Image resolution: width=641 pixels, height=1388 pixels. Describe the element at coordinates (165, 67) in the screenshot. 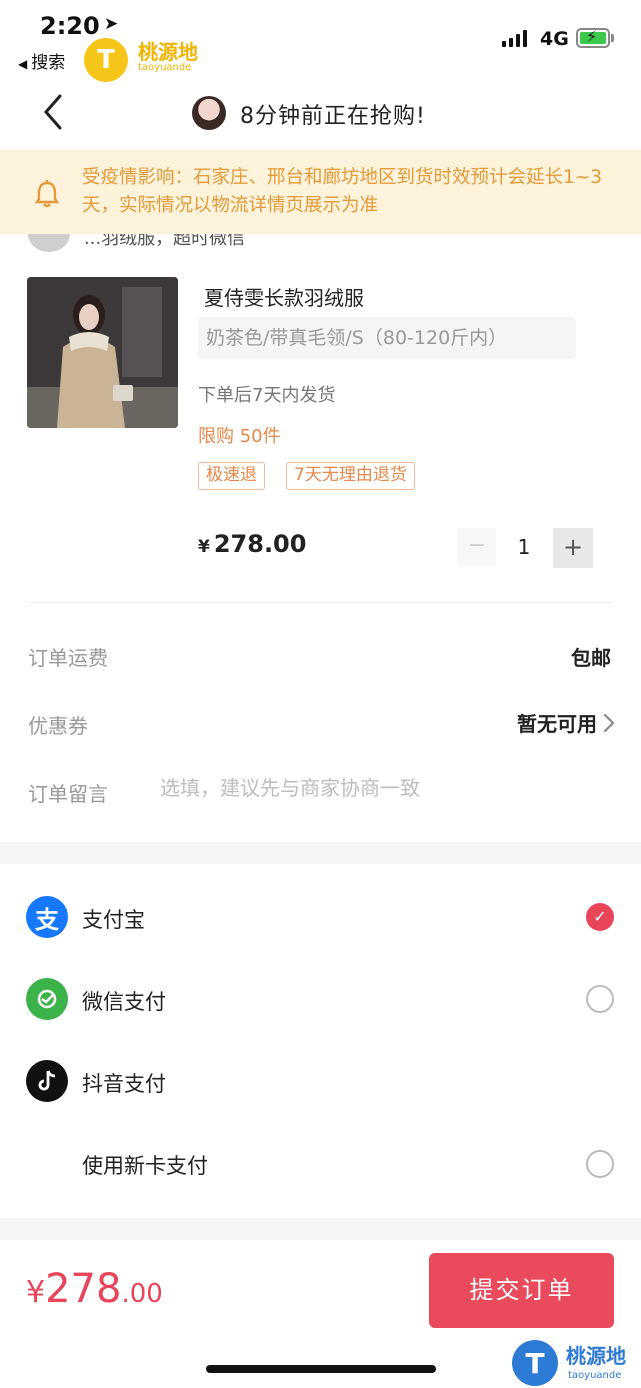

I see `watermark-brand-latin: taoyuande` at that location.